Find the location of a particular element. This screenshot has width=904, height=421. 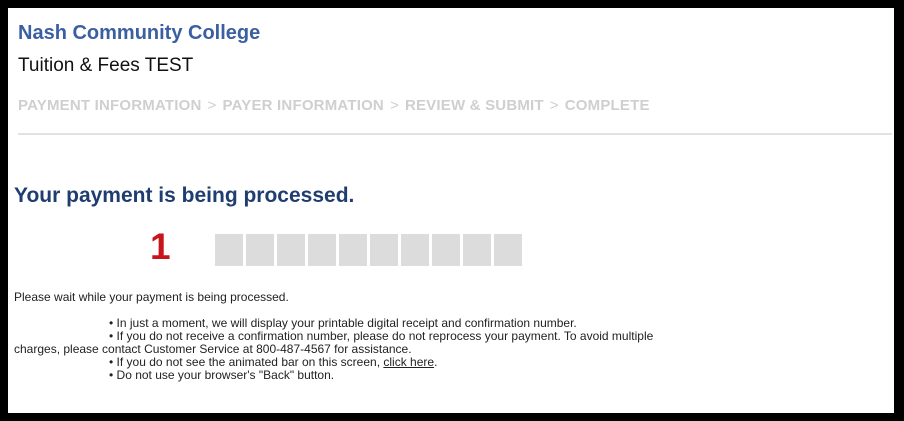

animated-progress-bar is located at coordinates (368, 250).